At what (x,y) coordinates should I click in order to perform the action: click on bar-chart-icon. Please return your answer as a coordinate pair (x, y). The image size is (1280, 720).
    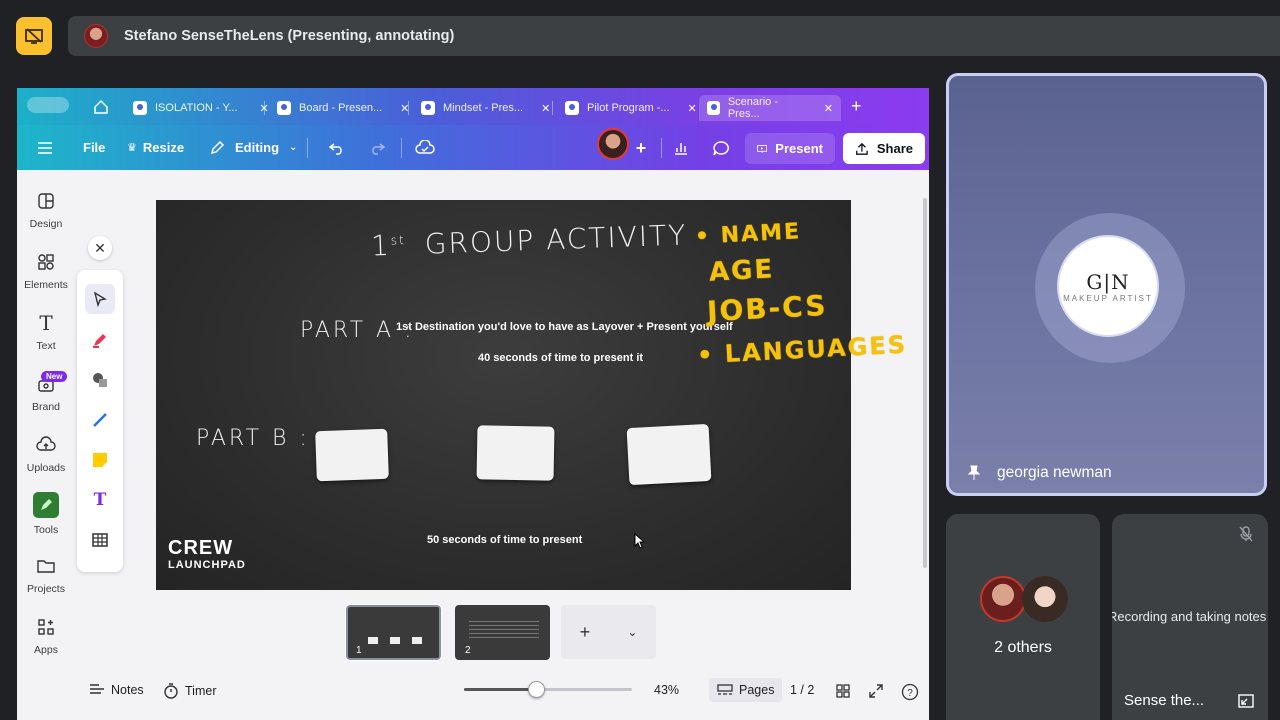
    Looking at the image, I should click on (681, 149).